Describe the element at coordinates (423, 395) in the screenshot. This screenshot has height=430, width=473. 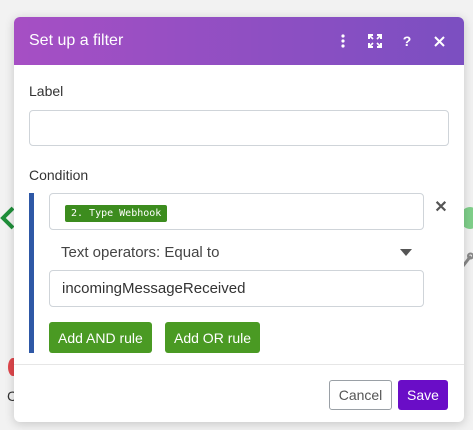
I see `save-button: Save` at that location.